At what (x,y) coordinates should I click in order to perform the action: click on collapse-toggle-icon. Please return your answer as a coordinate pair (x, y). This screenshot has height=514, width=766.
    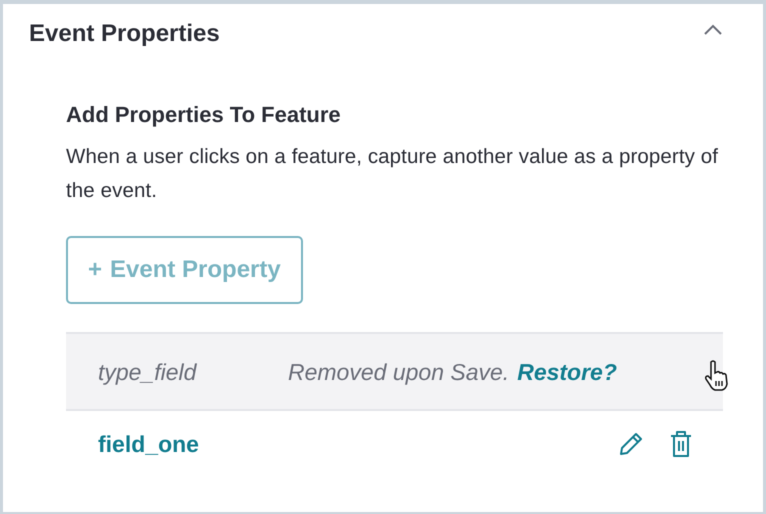
    Looking at the image, I should click on (713, 30).